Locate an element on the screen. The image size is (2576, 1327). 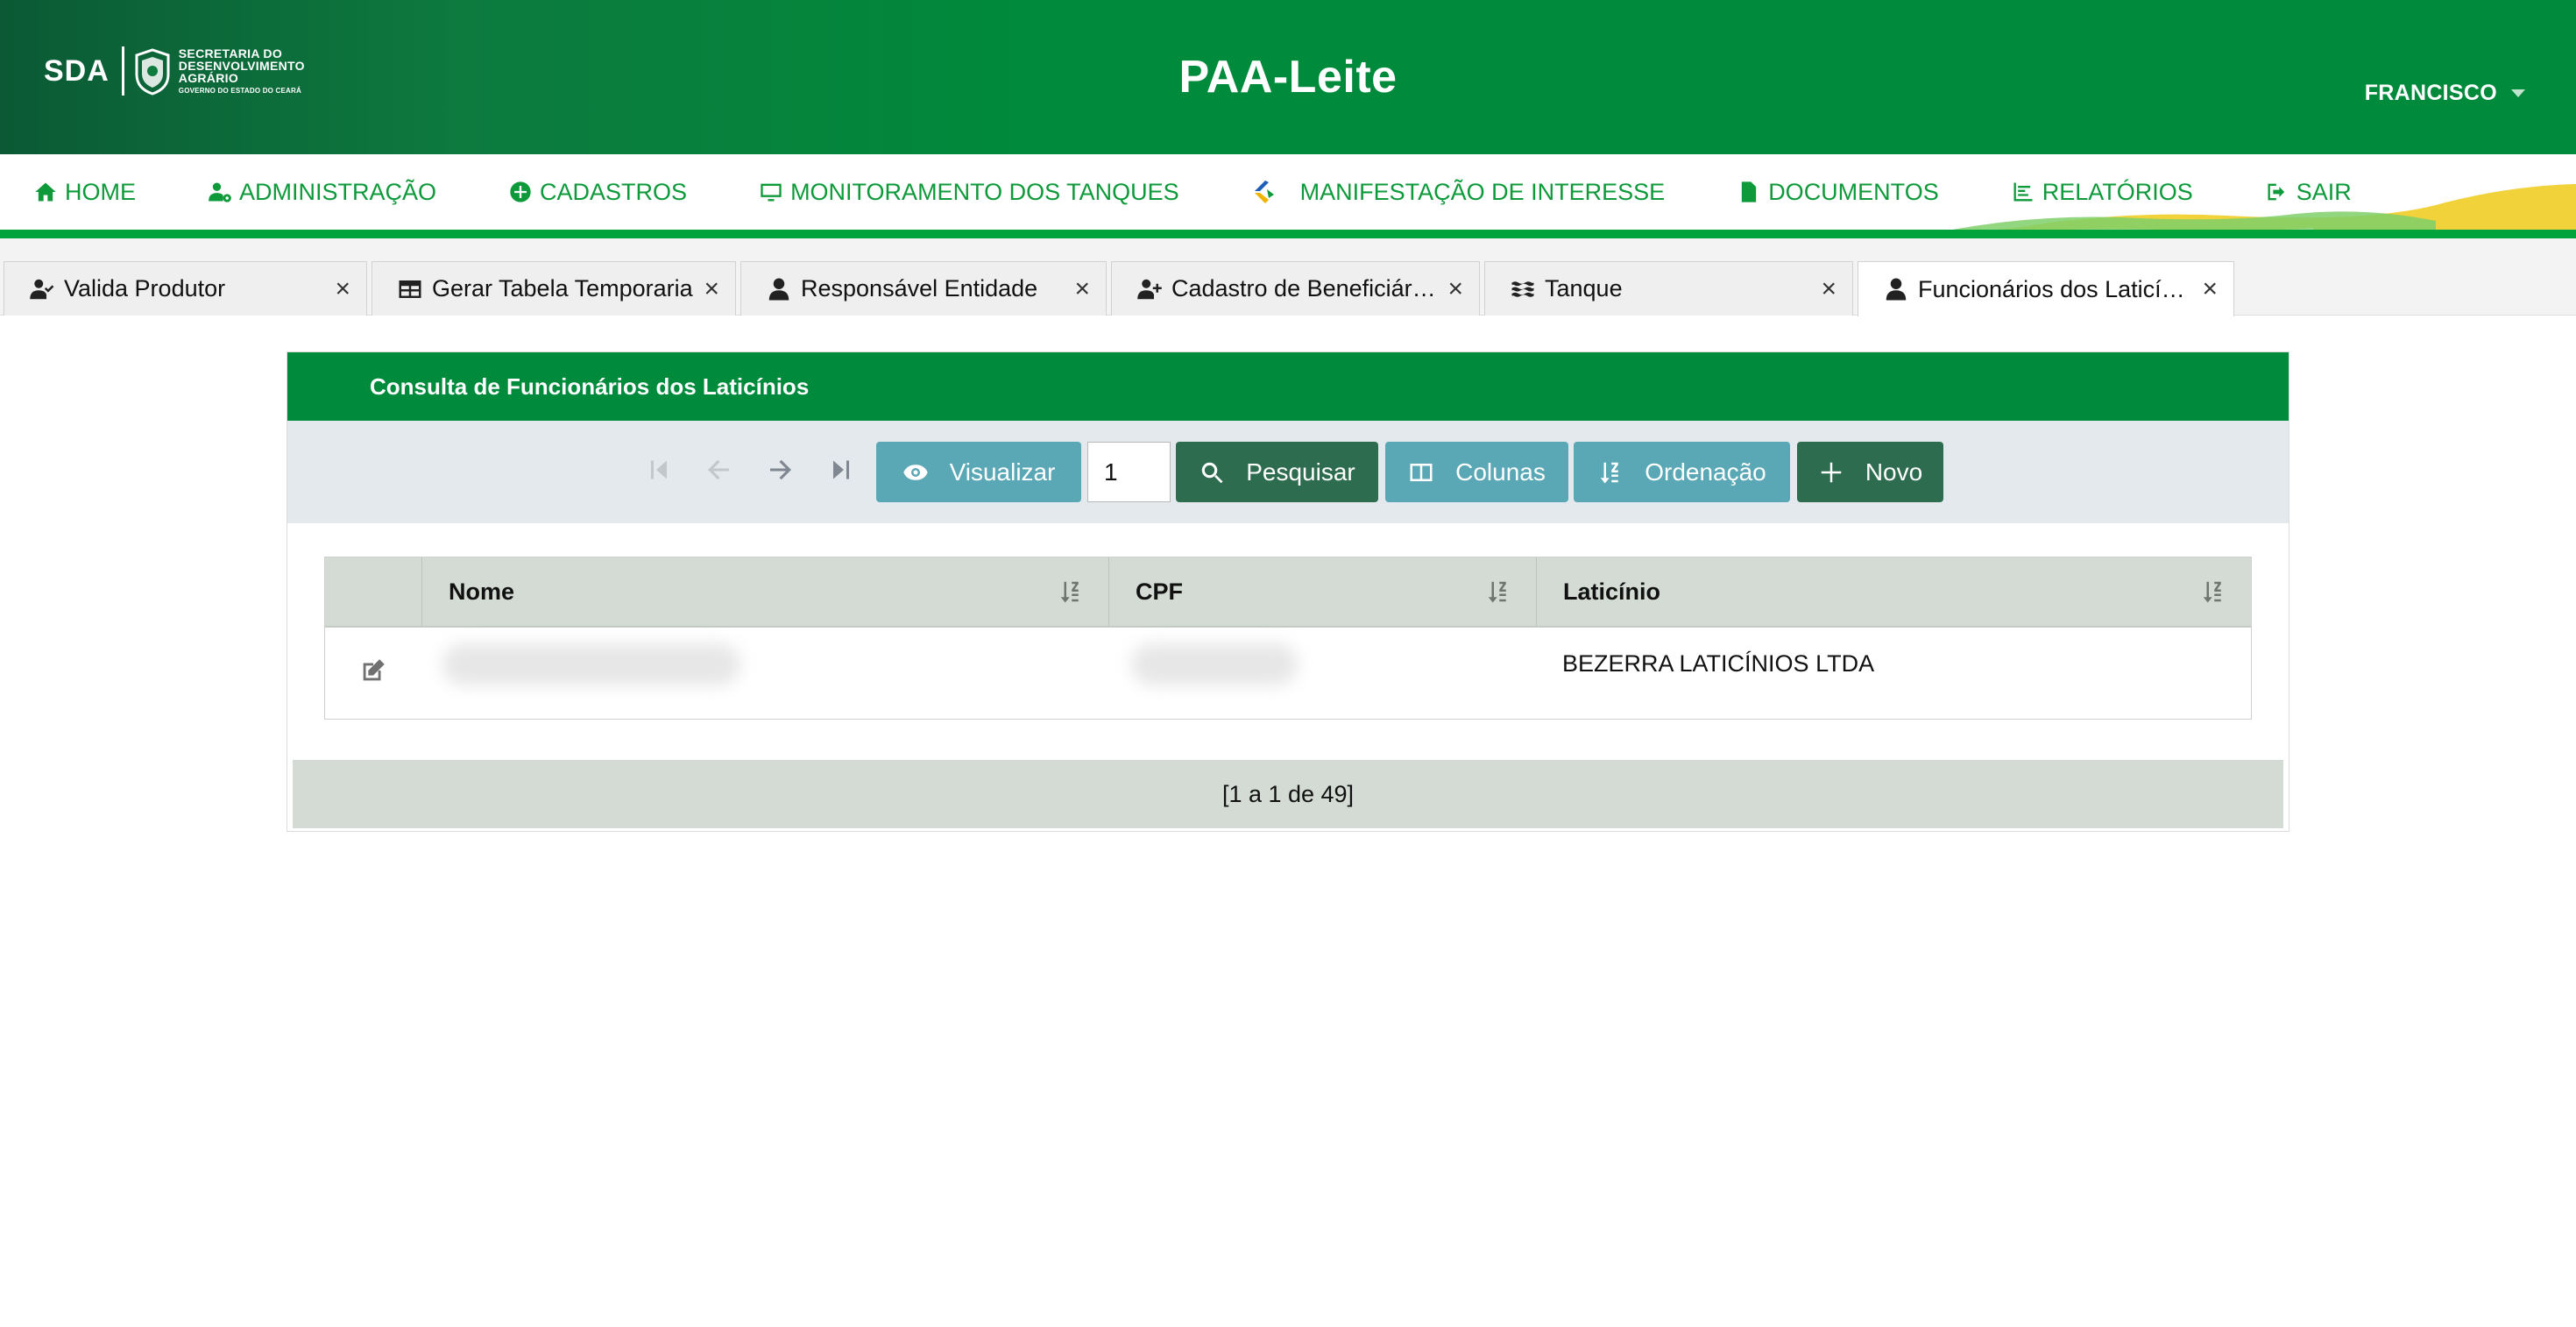
nav-documentos: DOCUMENTOS is located at coordinates (1838, 192).